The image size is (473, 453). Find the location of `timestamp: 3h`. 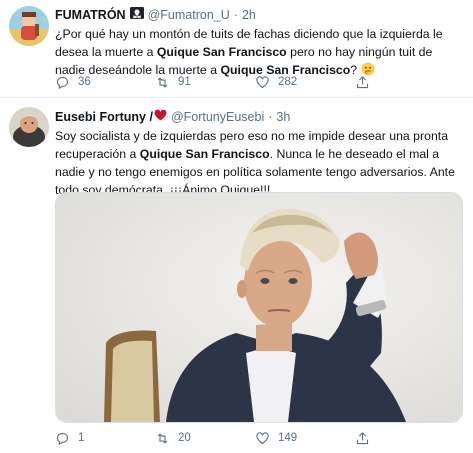

timestamp: 3h is located at coordinates (283, 117).